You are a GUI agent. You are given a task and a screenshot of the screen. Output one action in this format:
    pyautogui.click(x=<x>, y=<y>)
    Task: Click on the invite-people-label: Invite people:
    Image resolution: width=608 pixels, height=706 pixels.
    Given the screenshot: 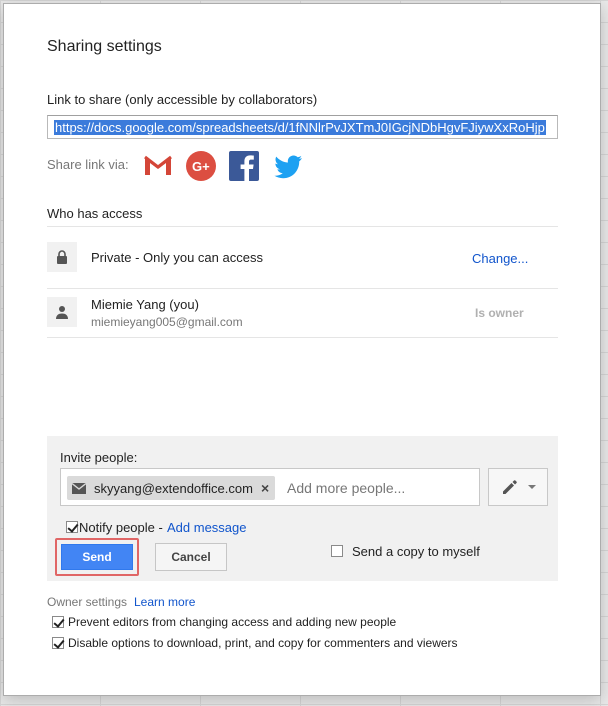 What is the action you would take?
    pyautogui.click(x=99, y=457)
    